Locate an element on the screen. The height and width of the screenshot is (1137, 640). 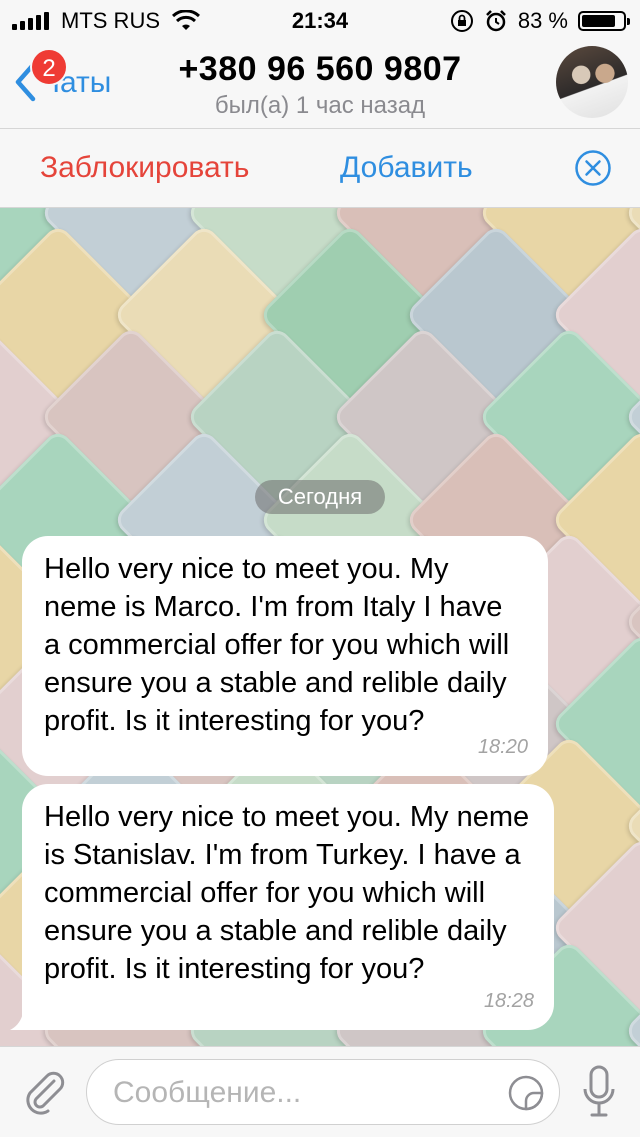
status-right: 83 % is located at coordinates (540, 21).